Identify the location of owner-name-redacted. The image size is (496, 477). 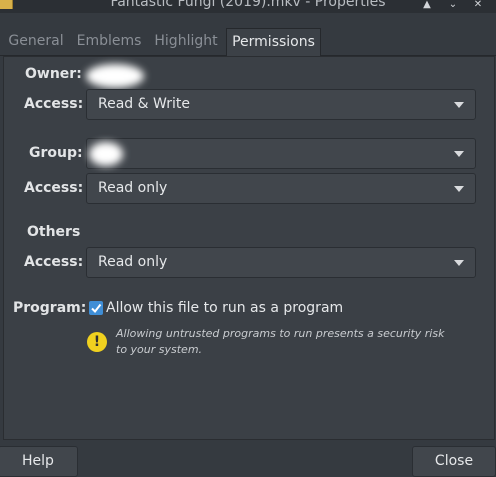
(115, 76).